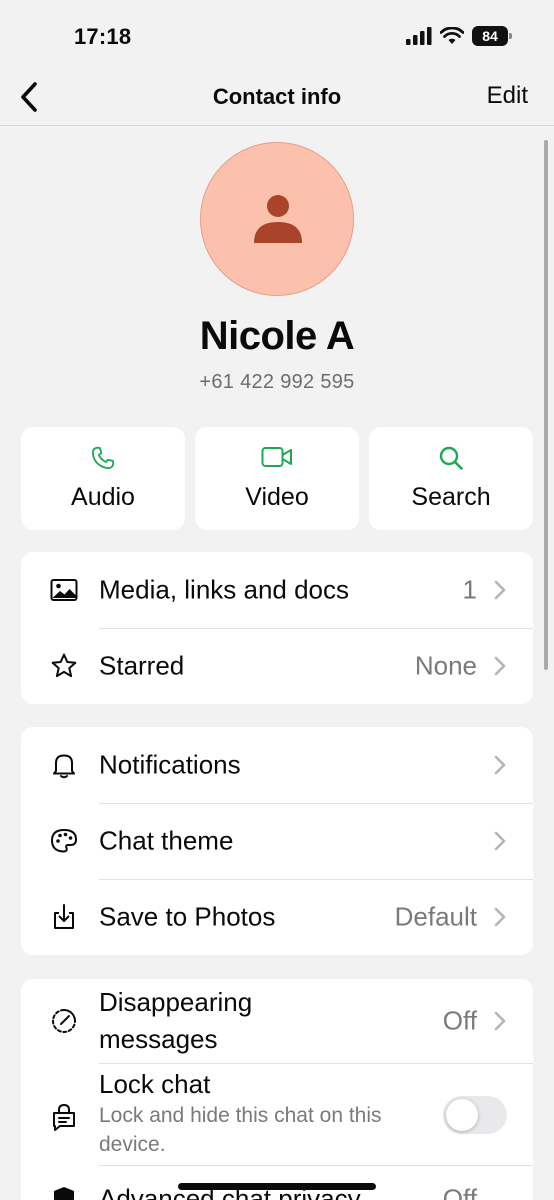 Image resolution: width=554 pixels, height=1200 pixels. What do you see at coordinates (103, 458) in the screenshot?
I see `phone-icon` at bounding box center [103, 458].